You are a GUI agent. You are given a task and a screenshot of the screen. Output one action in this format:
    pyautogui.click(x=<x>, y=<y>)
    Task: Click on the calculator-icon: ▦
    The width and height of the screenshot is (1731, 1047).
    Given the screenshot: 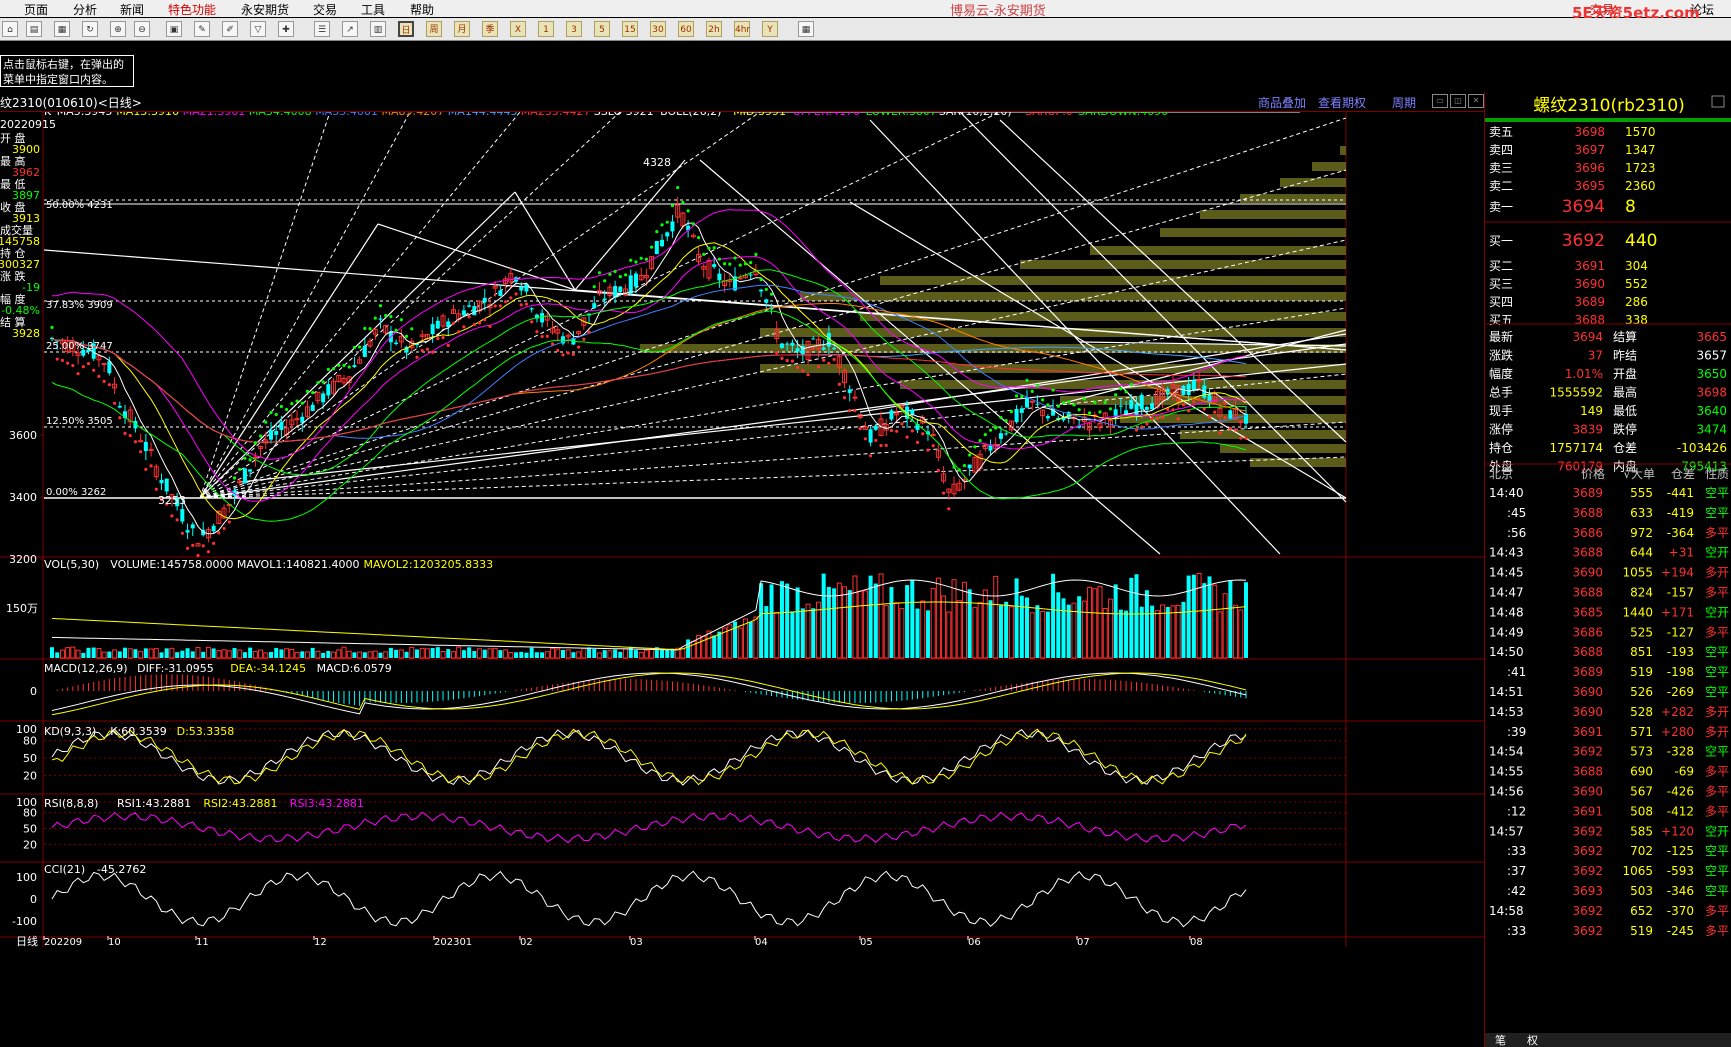 What is the action you would take?
    pyautogui.click(x=806, y=29)
    